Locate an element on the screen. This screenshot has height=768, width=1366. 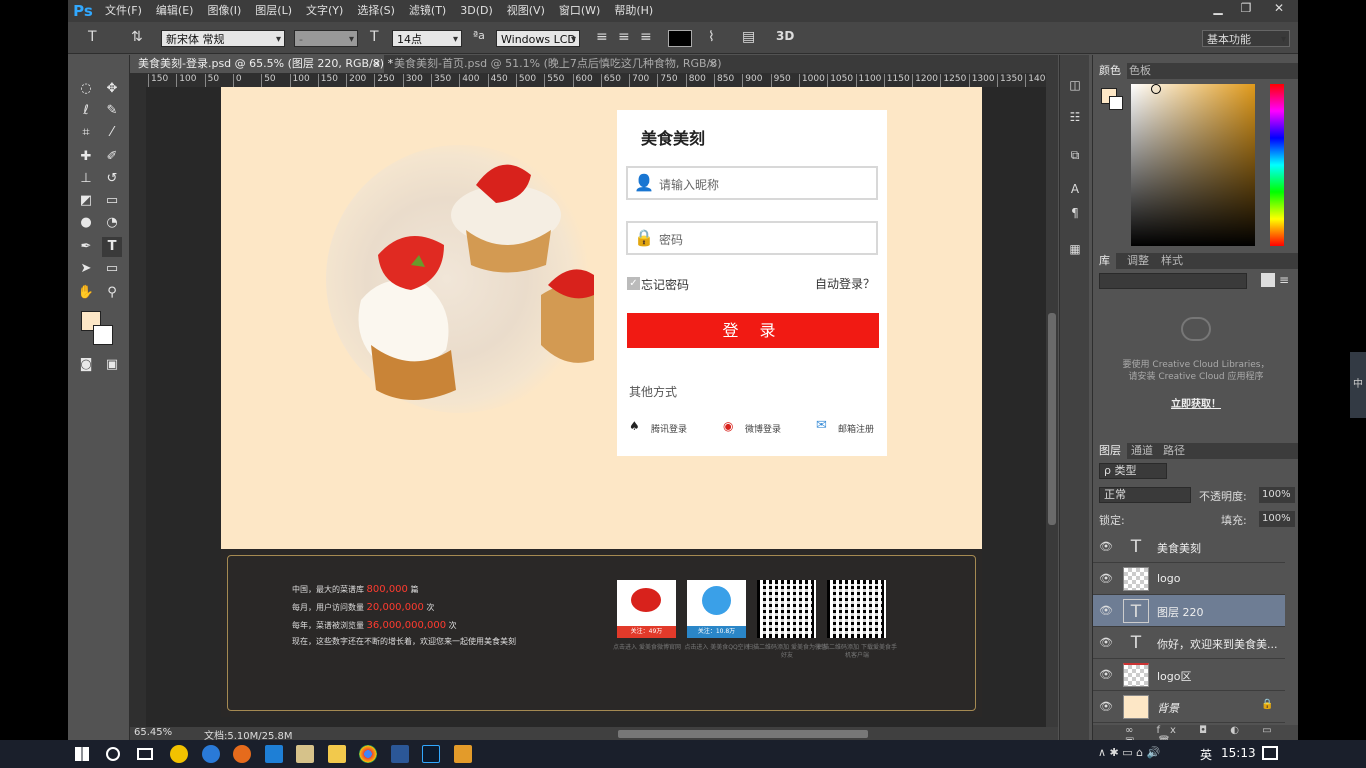
list-view-icon: ≡ is located at coordinates (1286, 280).